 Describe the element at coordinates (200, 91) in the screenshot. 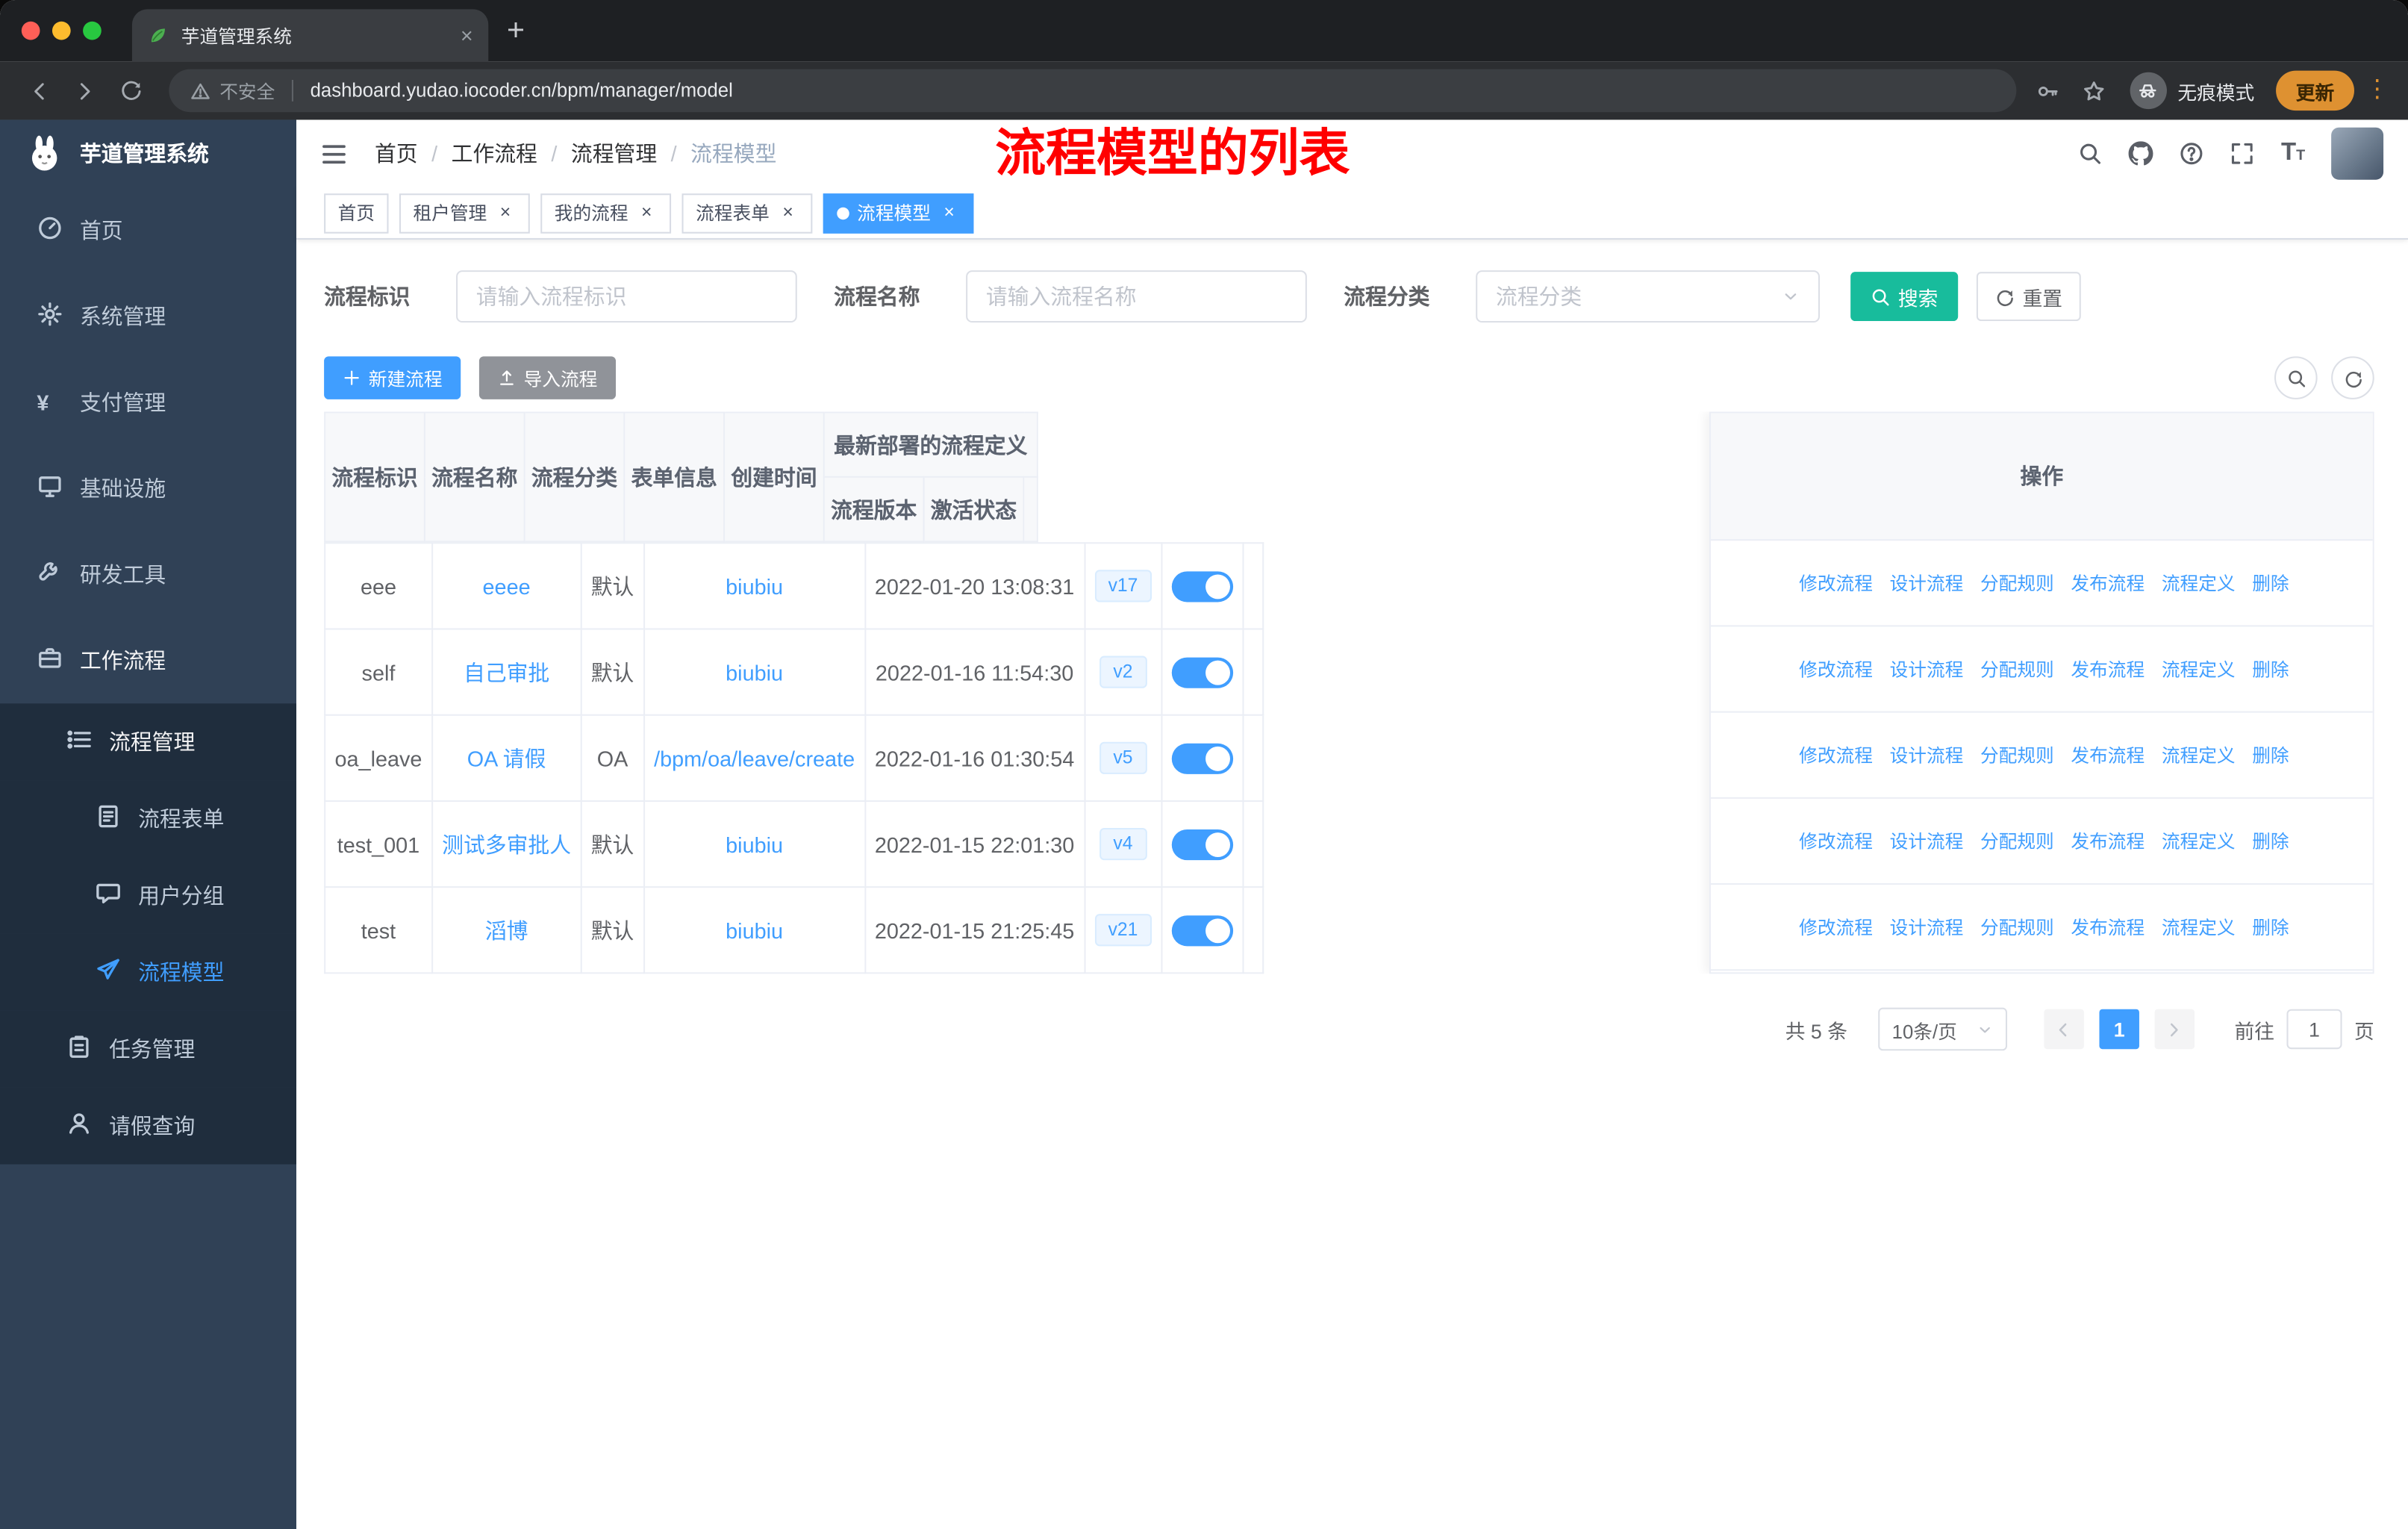

I see `security-warning-icon` at that location.